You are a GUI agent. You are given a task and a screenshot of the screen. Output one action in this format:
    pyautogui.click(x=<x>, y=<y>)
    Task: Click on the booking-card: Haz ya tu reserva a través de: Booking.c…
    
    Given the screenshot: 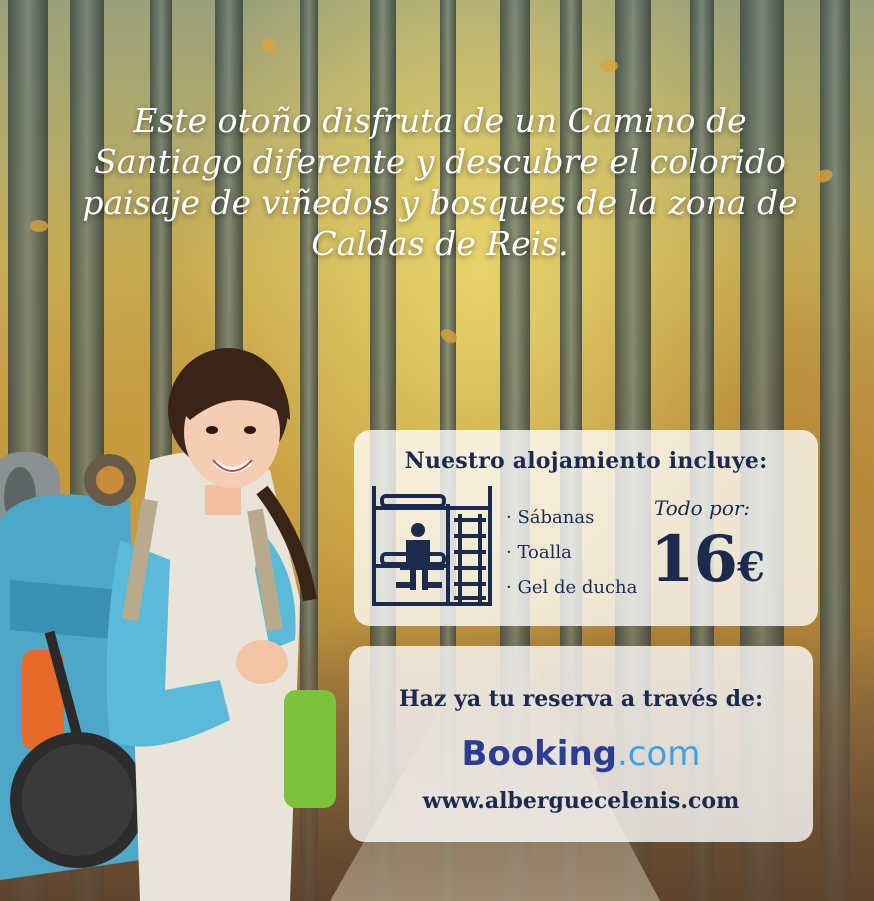 What is the action you would take?
    pyautogui.click(x=581, y=744)
    